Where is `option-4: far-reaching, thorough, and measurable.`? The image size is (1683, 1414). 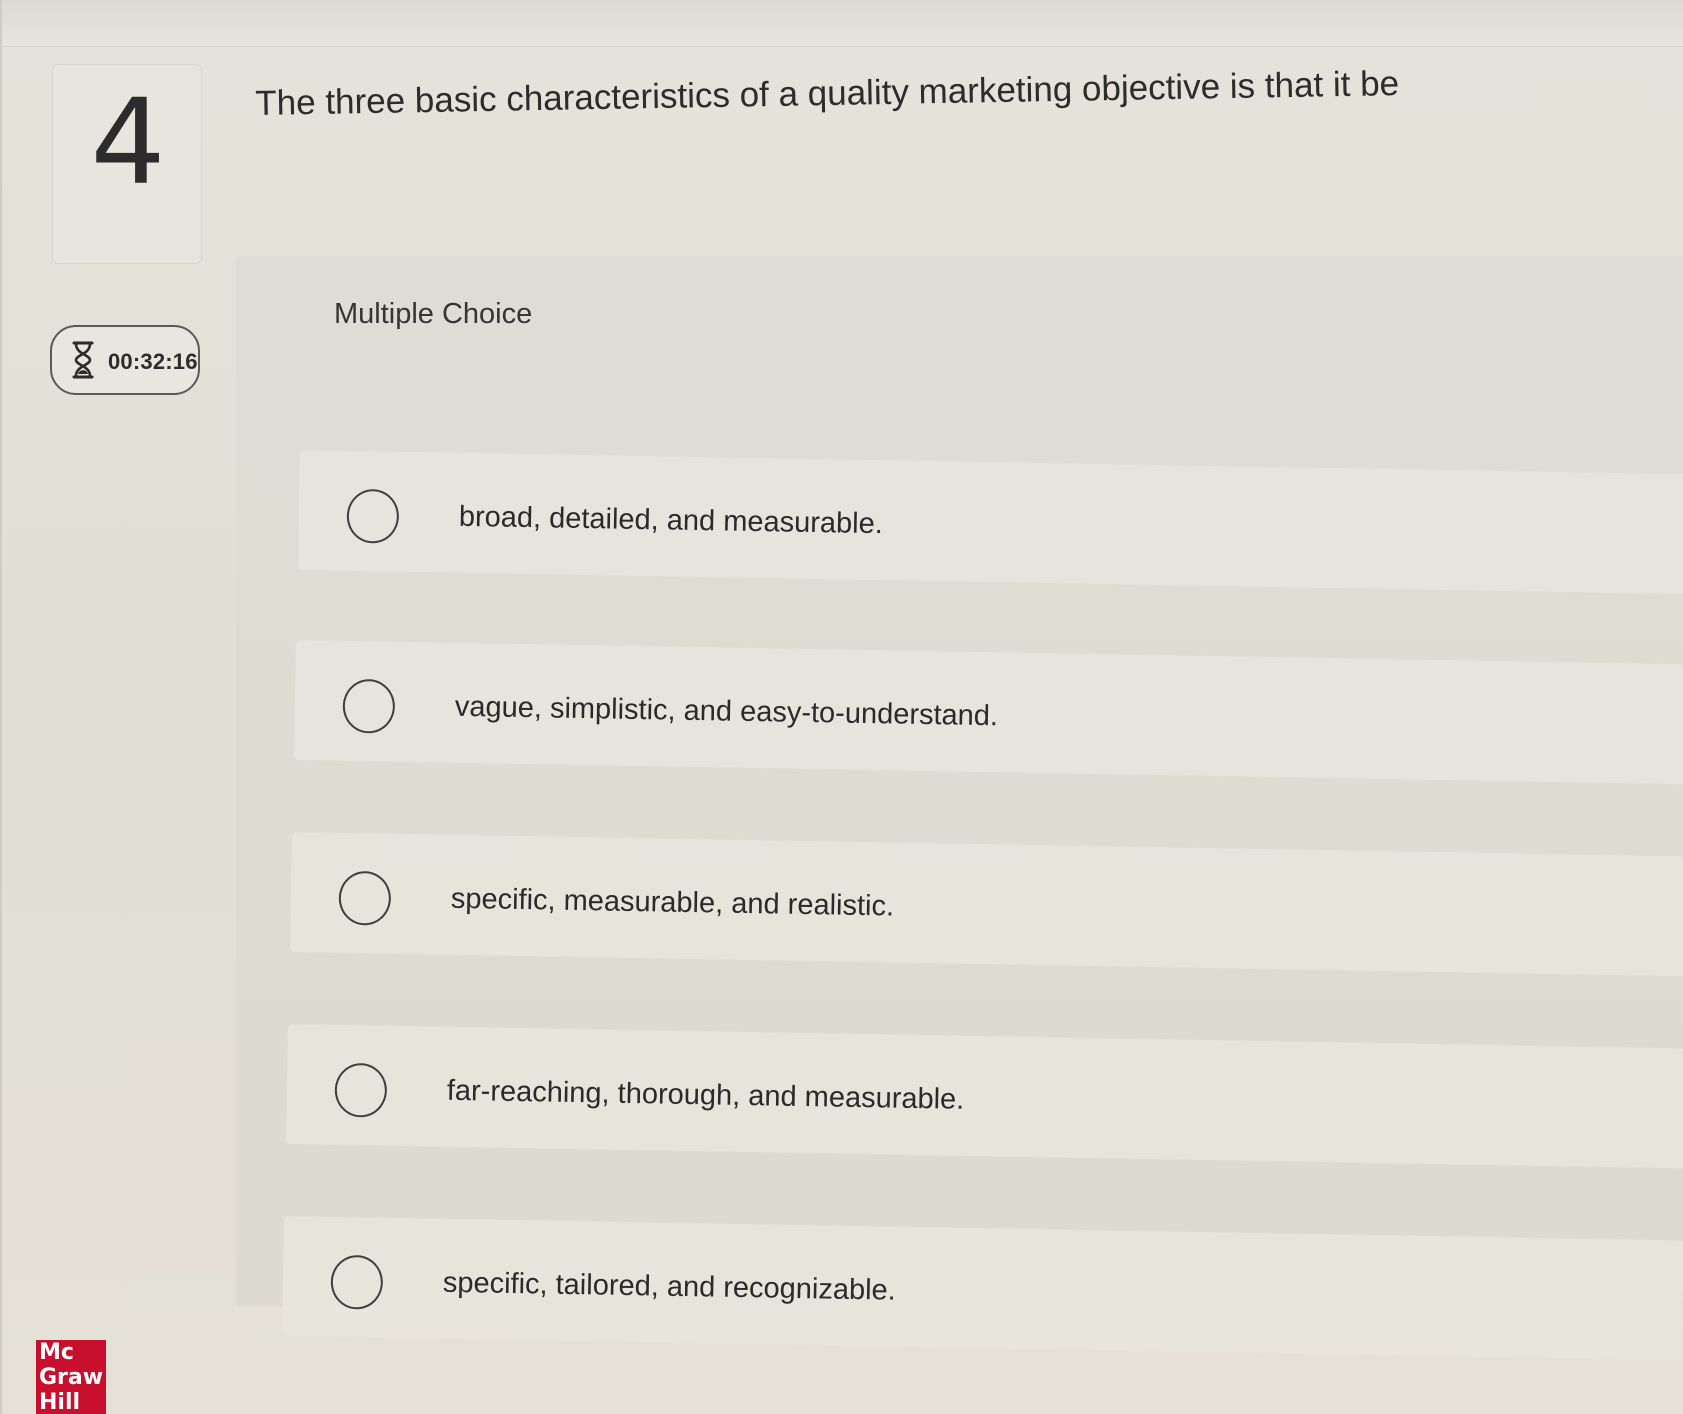 option-4: far-reaching, thorough, and measurable. is located at coordinates (984, 1096).